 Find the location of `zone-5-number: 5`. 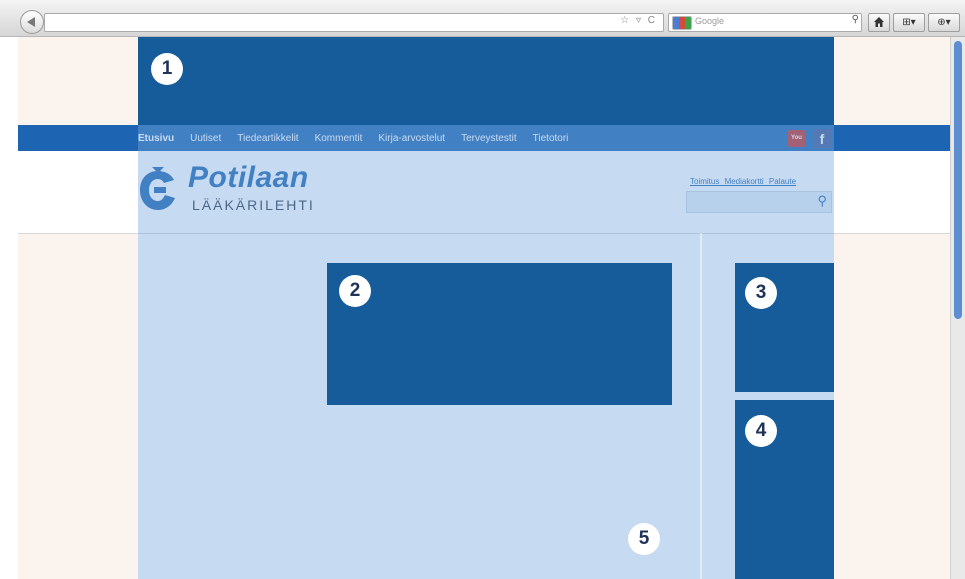

zone-5-number: 5 is located at coordinates (644, 539).